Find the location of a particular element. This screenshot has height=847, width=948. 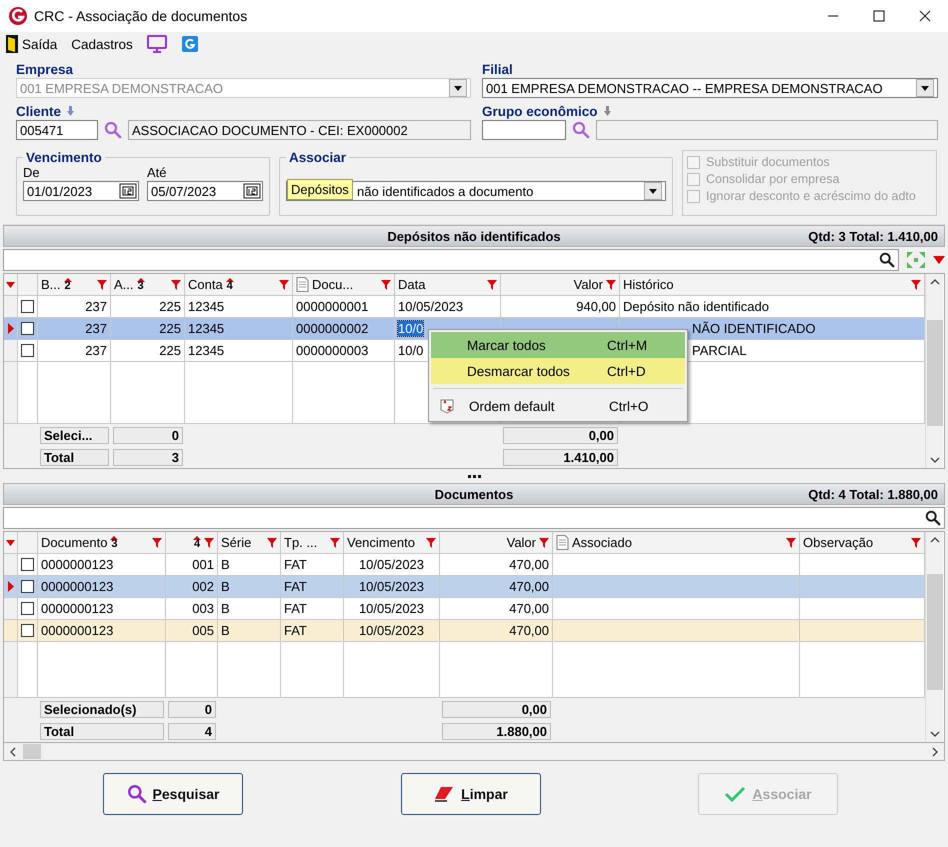

column-title: Conta is located at coordinates (205, 284).